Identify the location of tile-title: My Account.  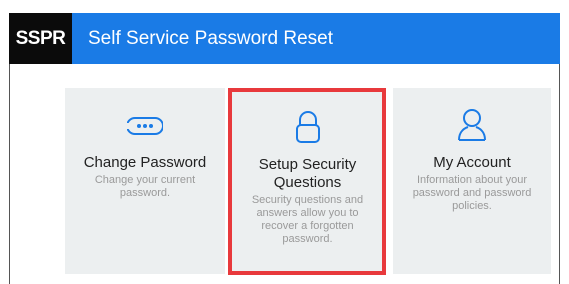
(472, 162).